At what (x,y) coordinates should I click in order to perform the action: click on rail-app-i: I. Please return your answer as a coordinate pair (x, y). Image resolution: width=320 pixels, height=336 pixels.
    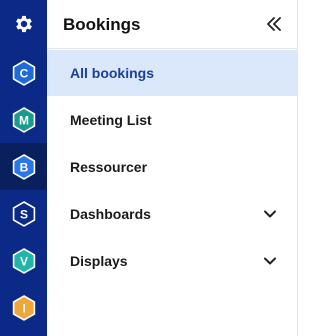
    Looking at the image, I should click on (23, 307).